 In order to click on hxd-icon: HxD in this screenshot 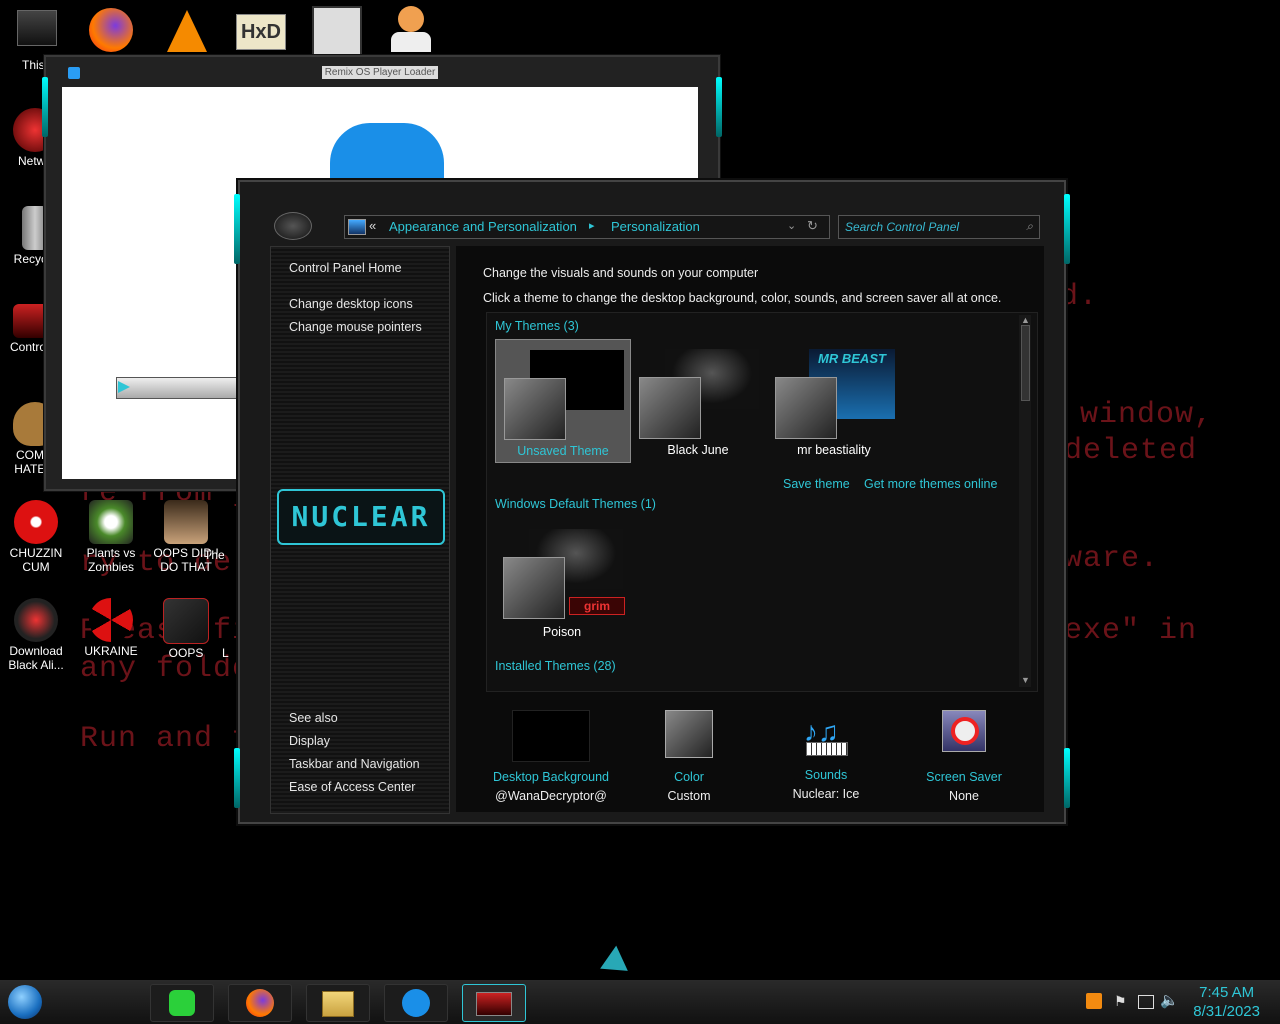, I will do `click(261, 30)`.